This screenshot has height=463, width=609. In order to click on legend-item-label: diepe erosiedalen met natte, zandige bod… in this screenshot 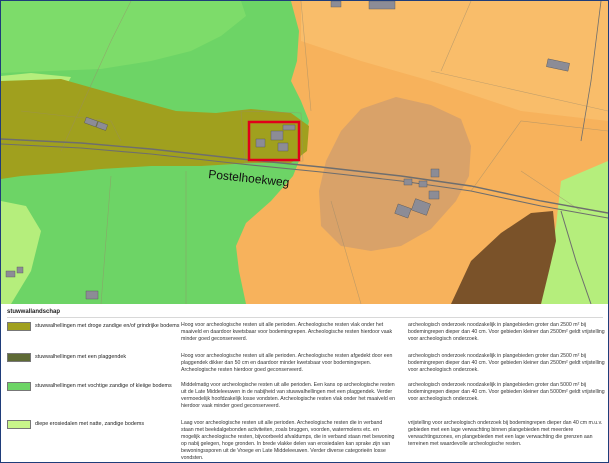, I will do `click(90, 424)`.